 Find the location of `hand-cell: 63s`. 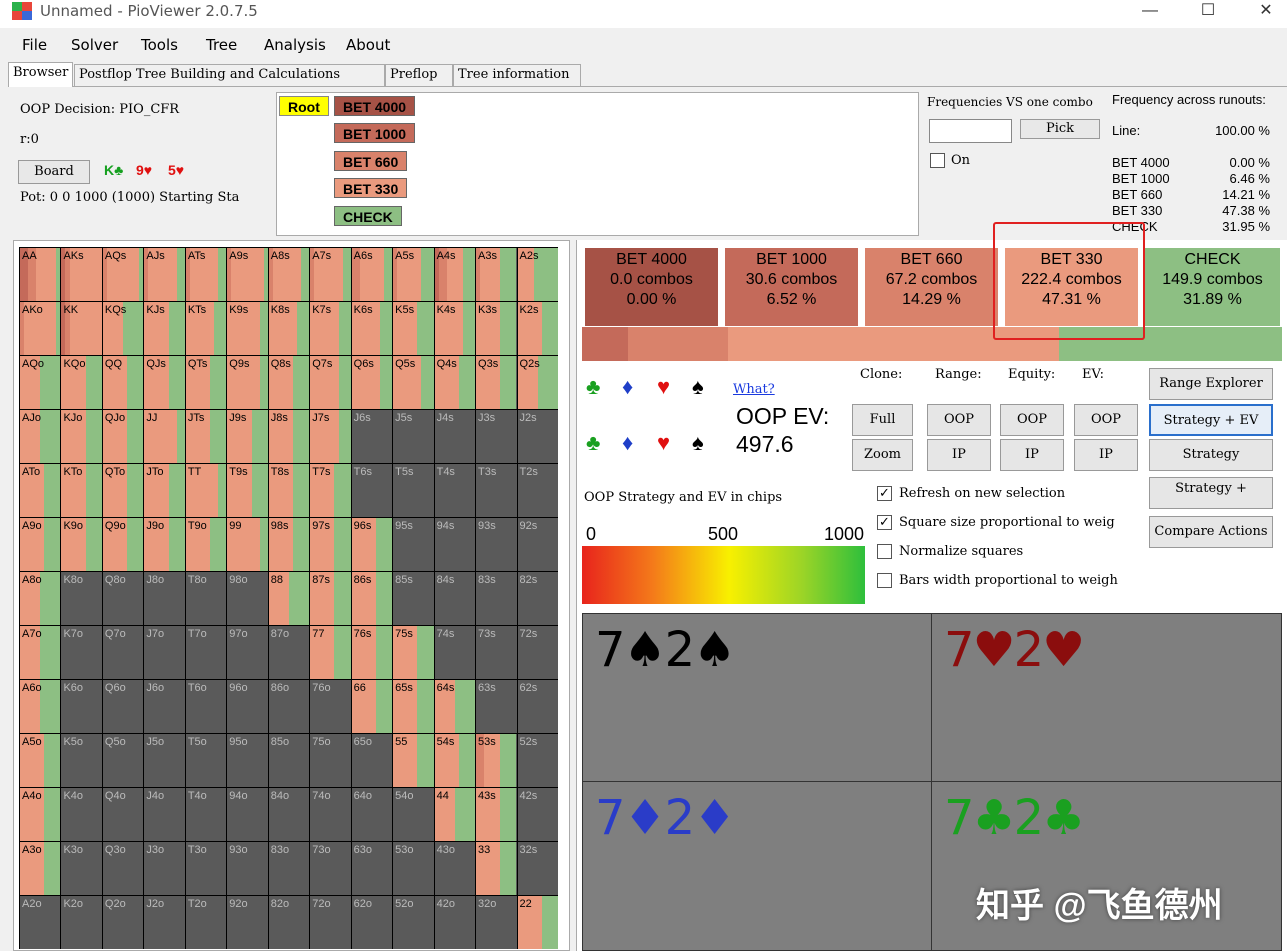

hand-cell: 63s is located at coordinates (496, 706).